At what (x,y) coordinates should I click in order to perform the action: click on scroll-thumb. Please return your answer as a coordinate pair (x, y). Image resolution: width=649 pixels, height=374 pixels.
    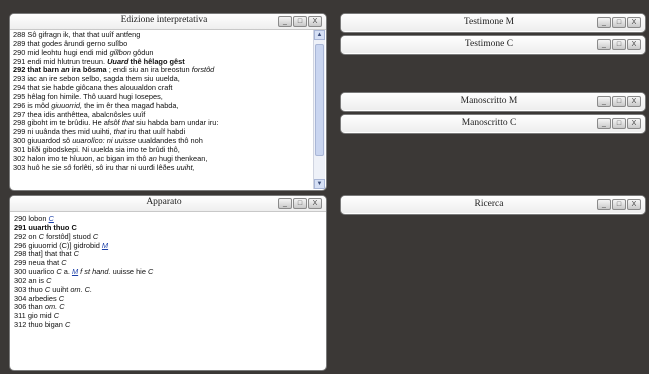
    Looking at the image, I should click on (319, 100).